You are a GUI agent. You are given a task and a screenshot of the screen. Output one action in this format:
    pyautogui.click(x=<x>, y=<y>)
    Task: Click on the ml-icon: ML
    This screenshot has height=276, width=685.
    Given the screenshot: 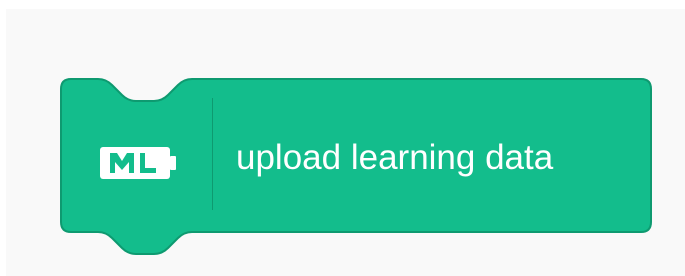 What is the action you would take?
    pyautogui.click(x=139, y=163)
    